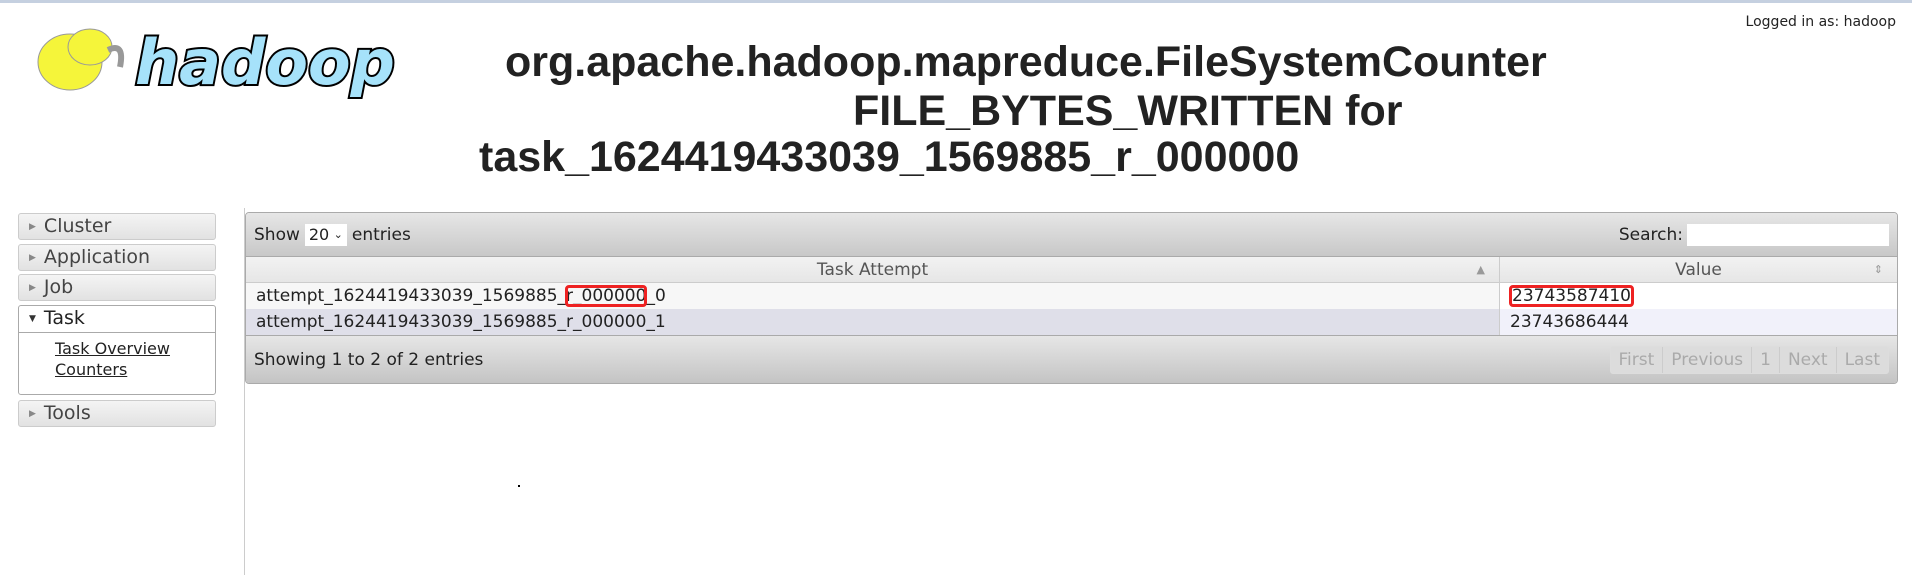 The width and height of the screenshot is (1912, 575). Describe the element at coordinates (1808, 359) in the screenshot. I see `next-page-button: Next` at that location.